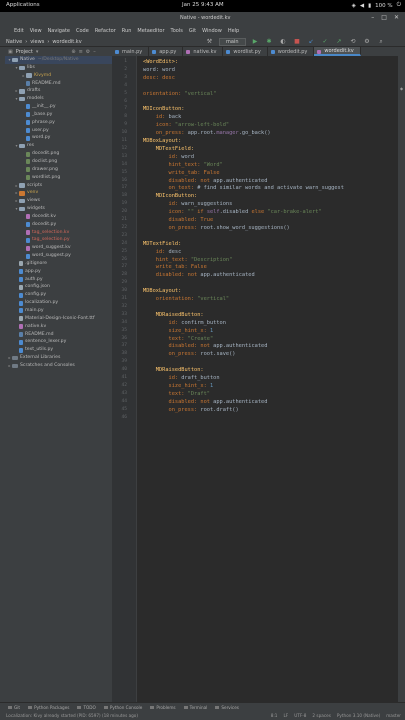  Describe the element at coordinates (58, 295) in the screenshot. I see `tree-item: config.py` at that location.